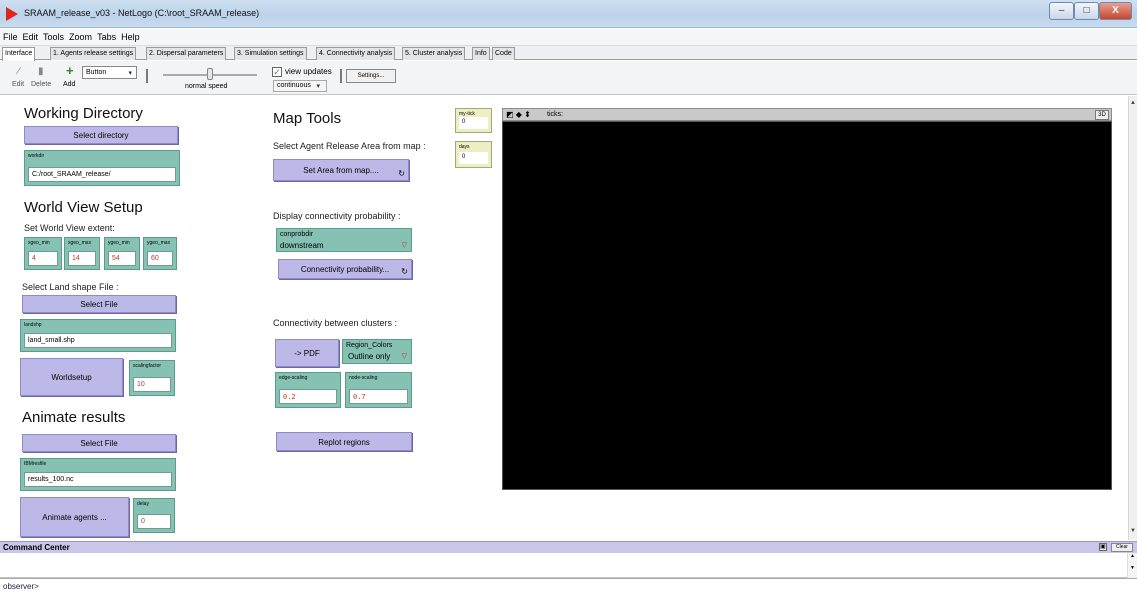  Describe the element at coordinates (80, 35) in the screenshot. I see `menu-zoom: Zoom` at that location.